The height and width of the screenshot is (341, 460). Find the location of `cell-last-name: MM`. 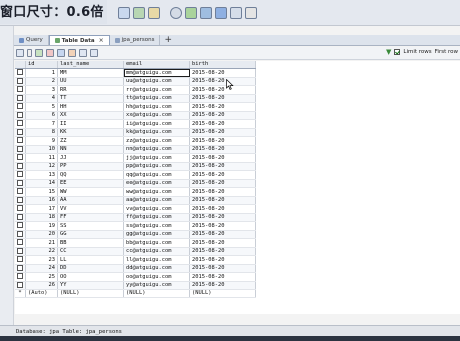

cell-last-name: MM is located at coordinates (90, 73).